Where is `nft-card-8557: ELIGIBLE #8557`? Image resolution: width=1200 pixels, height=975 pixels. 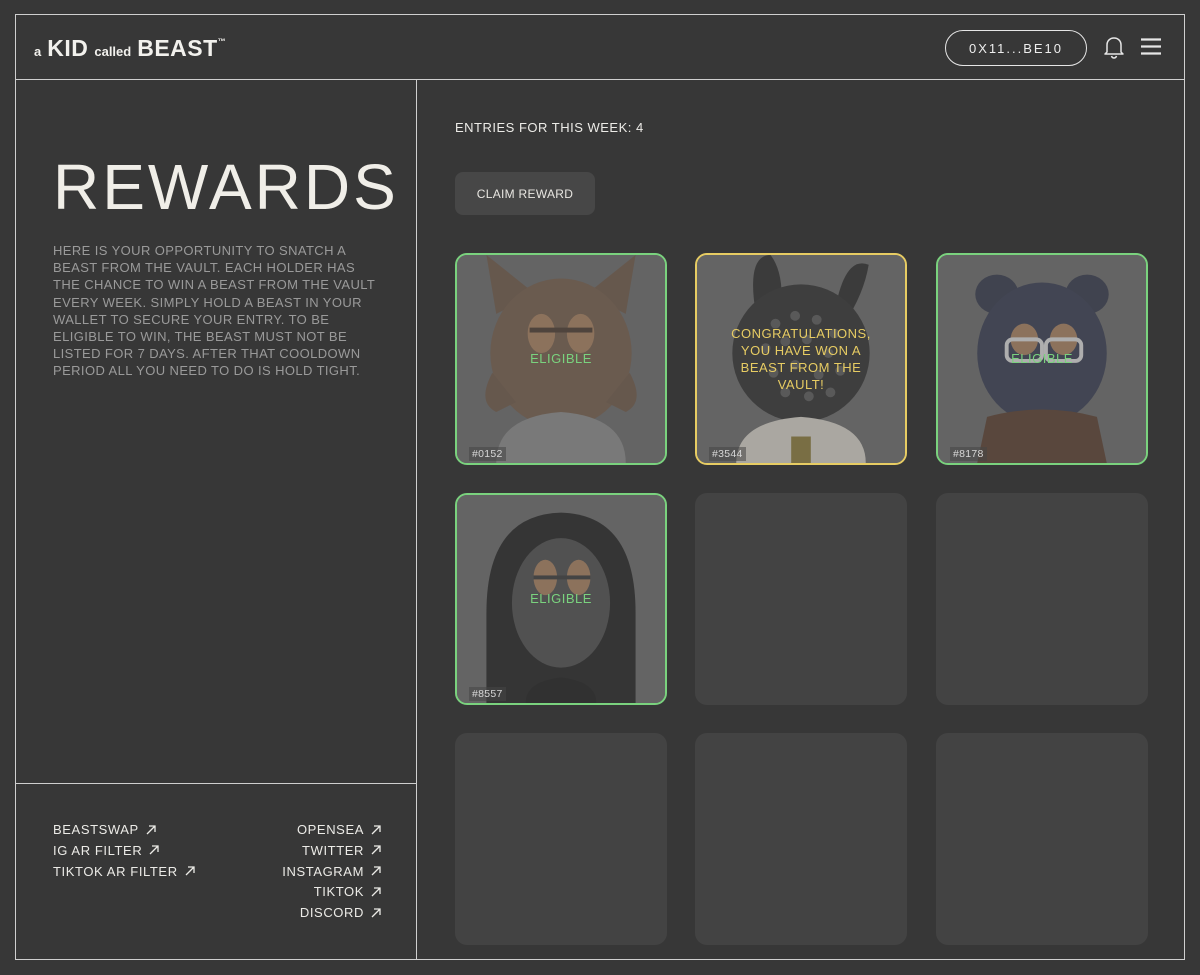 nft-card-8557: ELIGIBLE #8557 is located at coordinates (561, 599).